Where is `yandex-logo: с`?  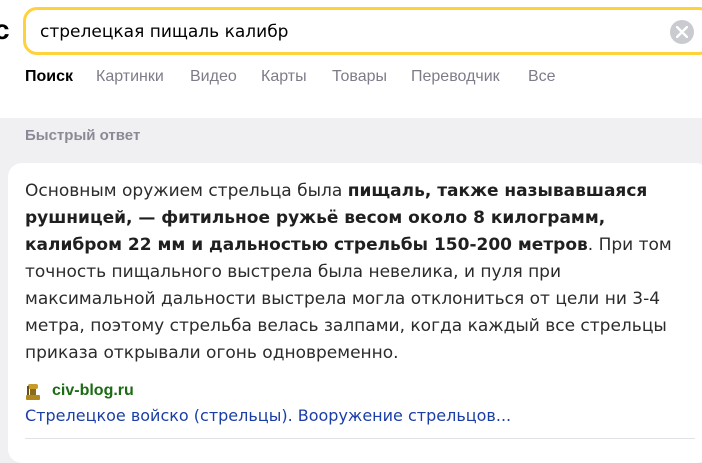
yandex-logo: с is located at coordinates (5, 30).